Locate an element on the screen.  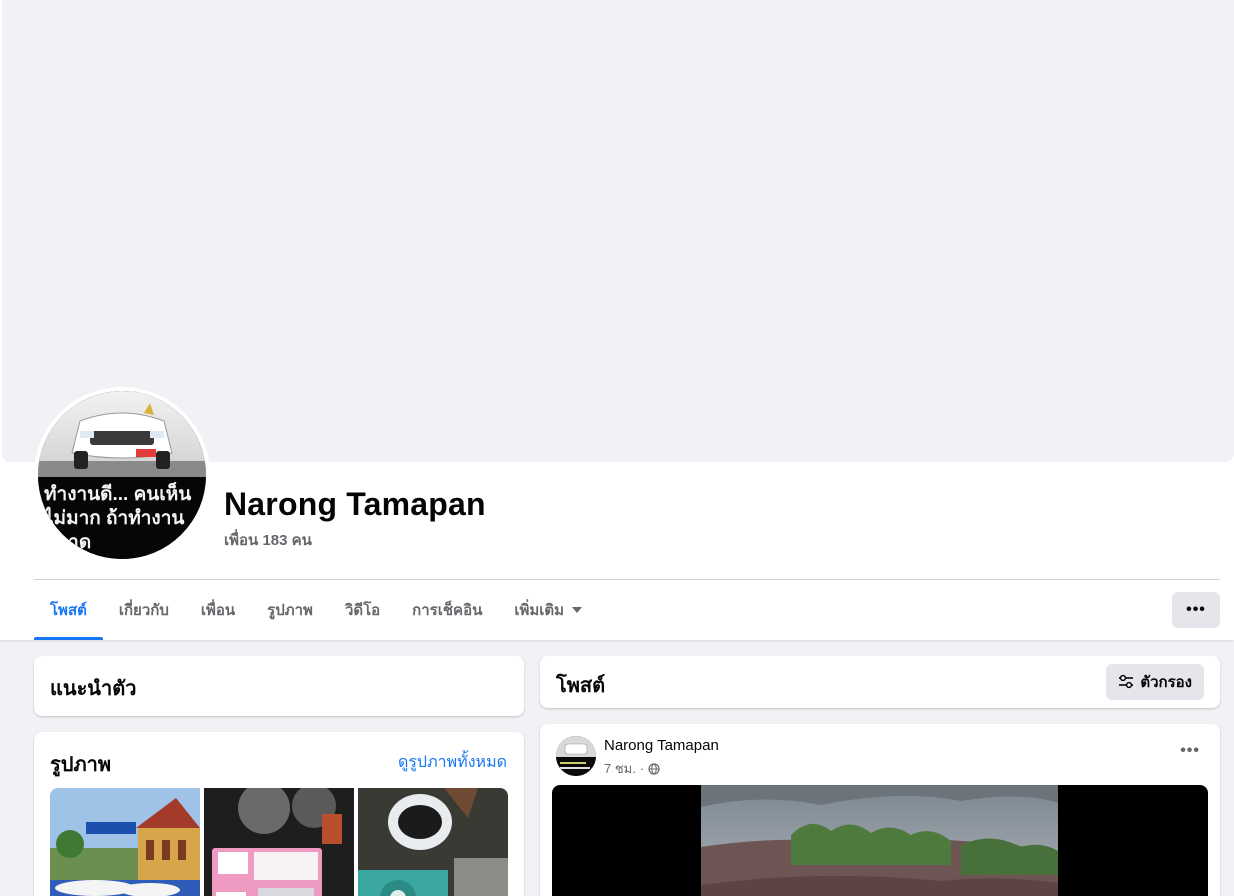
friends-count: เพื่อน 183 คน is located at coordinates (268, 540).